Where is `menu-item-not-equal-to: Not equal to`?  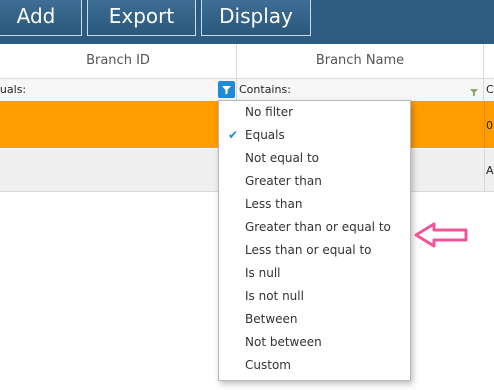
menu-item-not-equal-to: Not equal to is located at coordinates (314, 158).